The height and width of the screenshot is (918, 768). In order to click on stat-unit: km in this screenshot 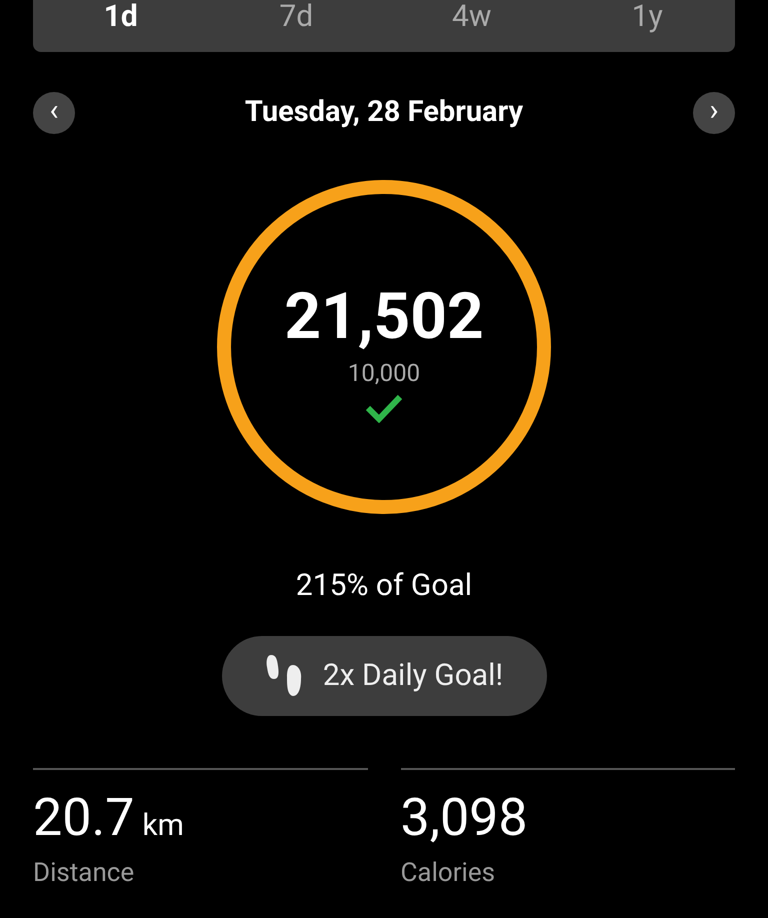, I will do `click(163, 825)`.